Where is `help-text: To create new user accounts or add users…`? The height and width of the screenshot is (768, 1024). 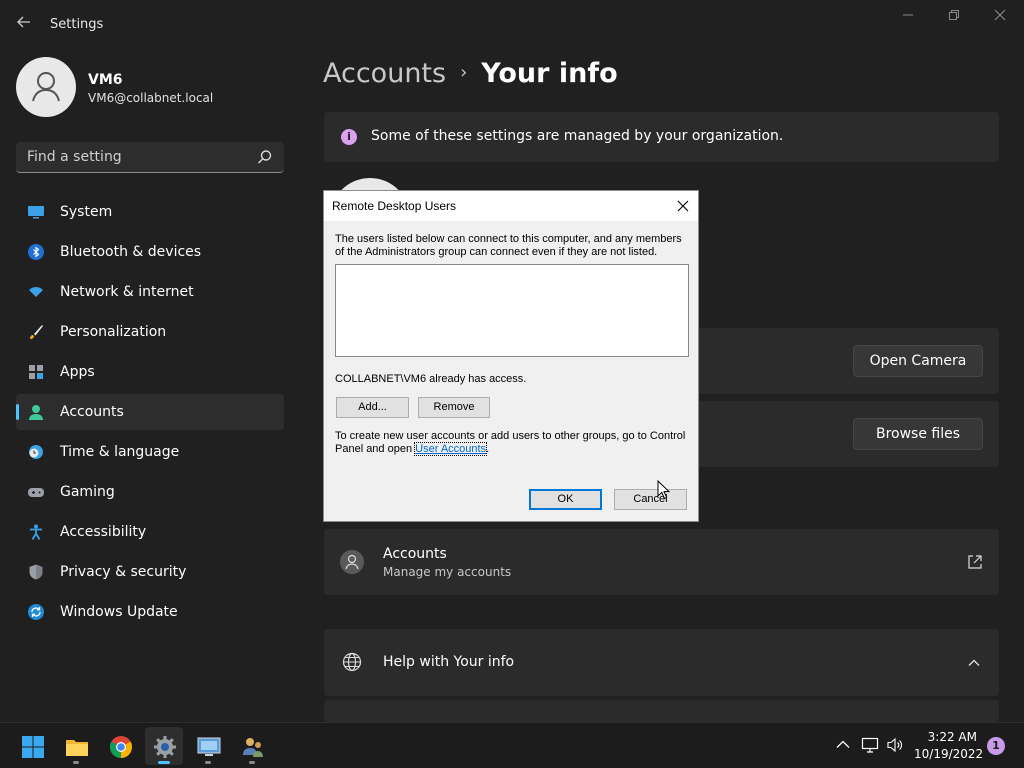
help-text: To create new user accounts or add users… is located at coordinates (510, 442).